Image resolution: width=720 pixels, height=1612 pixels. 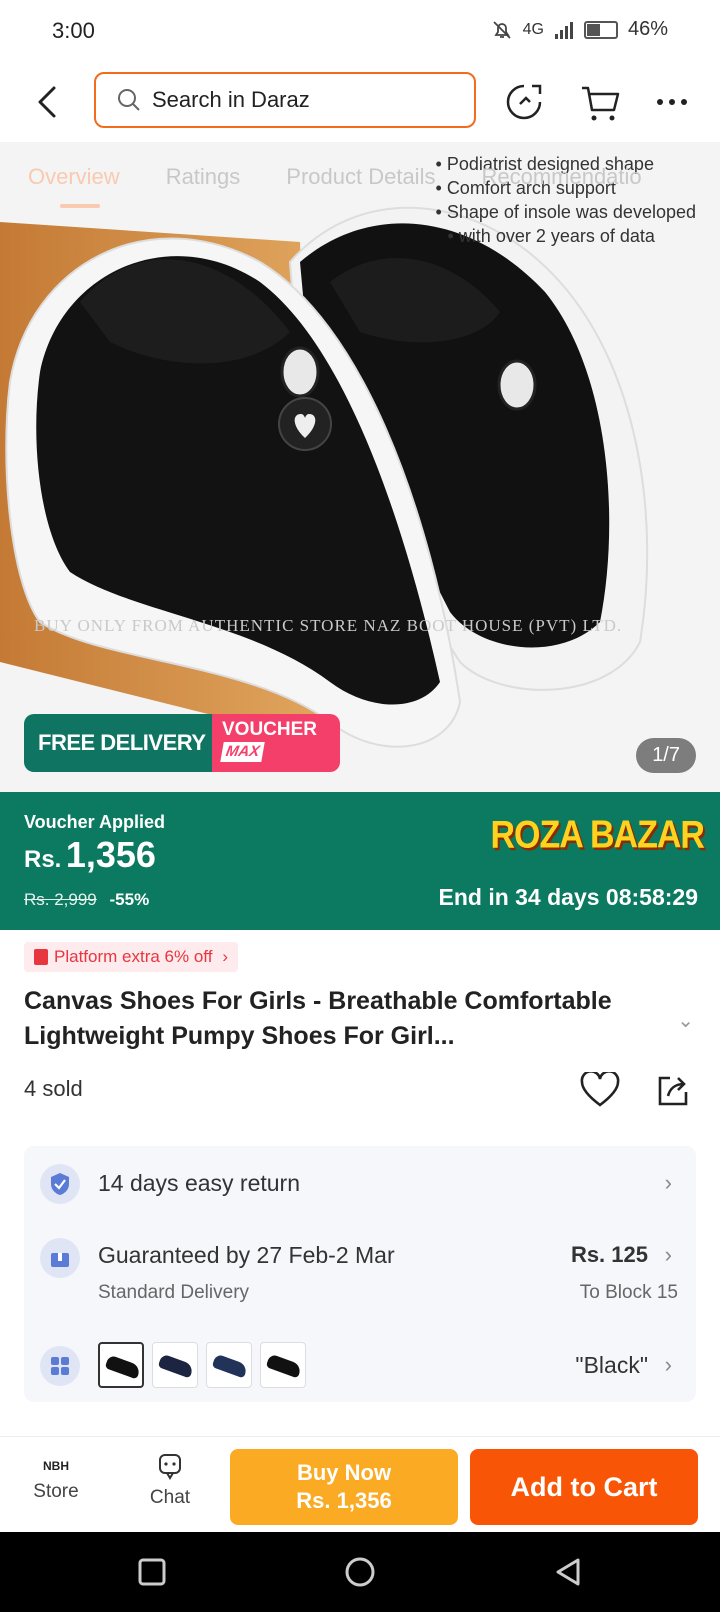 I want to click on return-policy-row: 14 days easy return ›, so click(x=360, y=1184).